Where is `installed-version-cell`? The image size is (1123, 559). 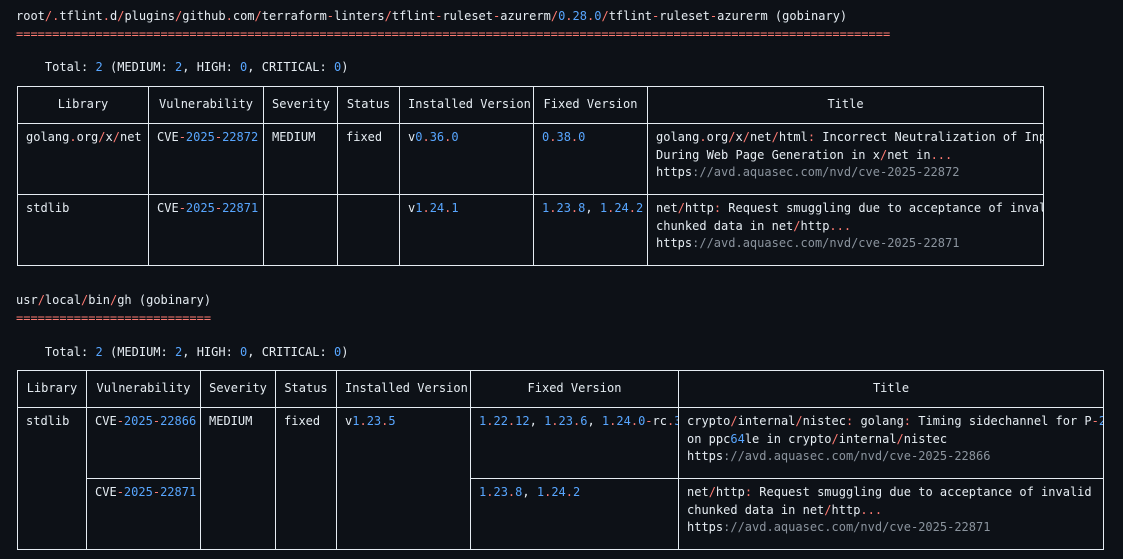 installed-version-cell is located at coordinates (403, 514).